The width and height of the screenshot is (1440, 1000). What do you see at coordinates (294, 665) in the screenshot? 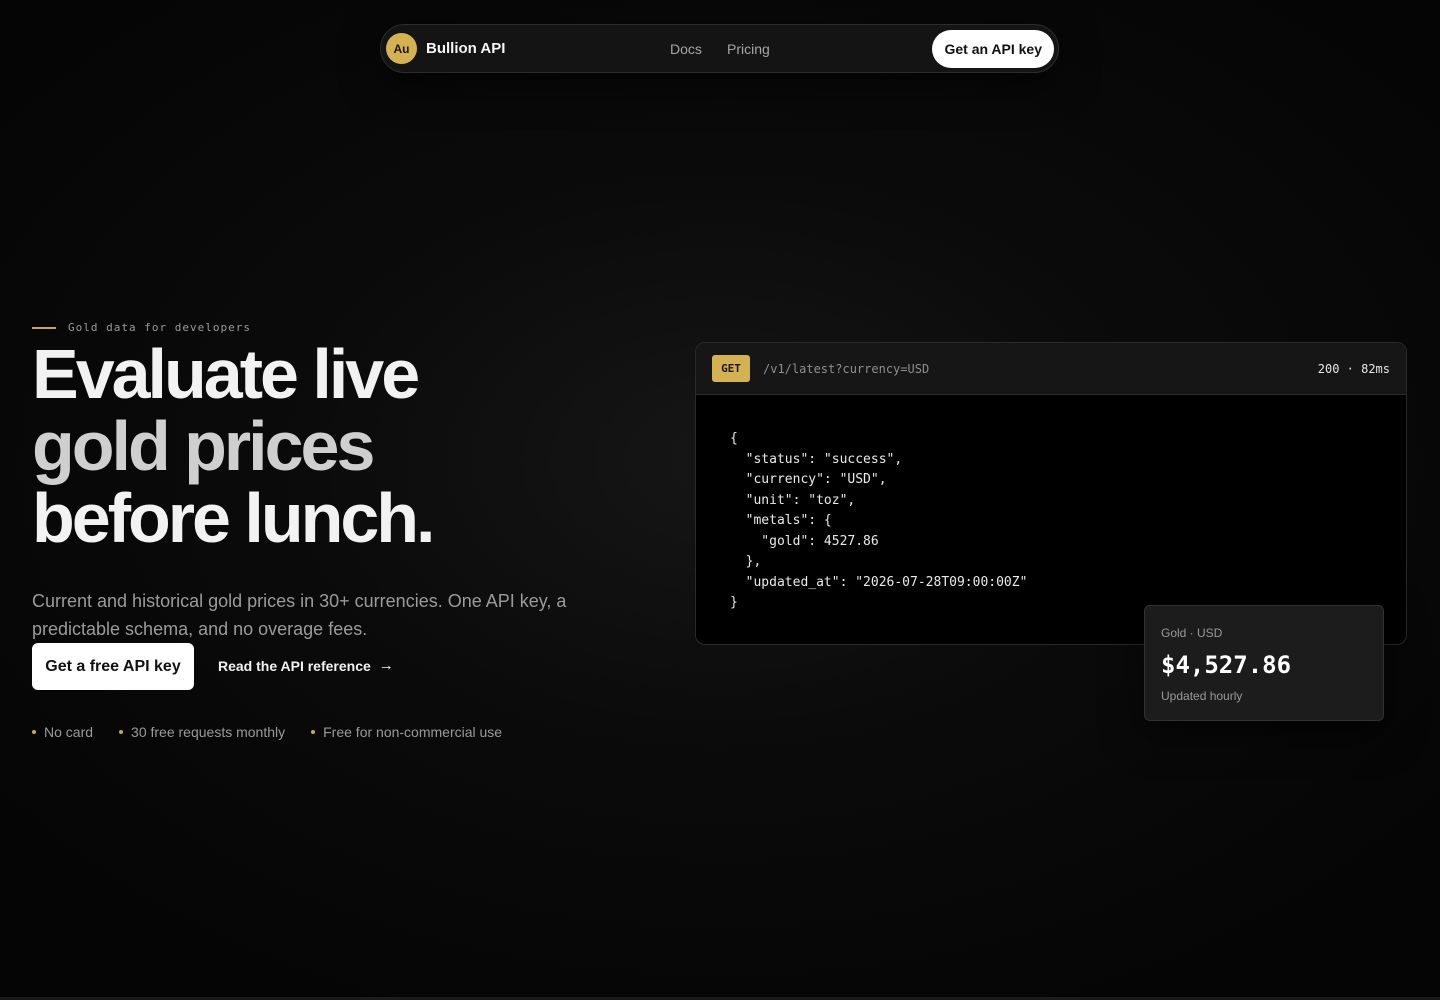
I see `api-reference-label: Read the API reference` at bounding box center [294, 665].